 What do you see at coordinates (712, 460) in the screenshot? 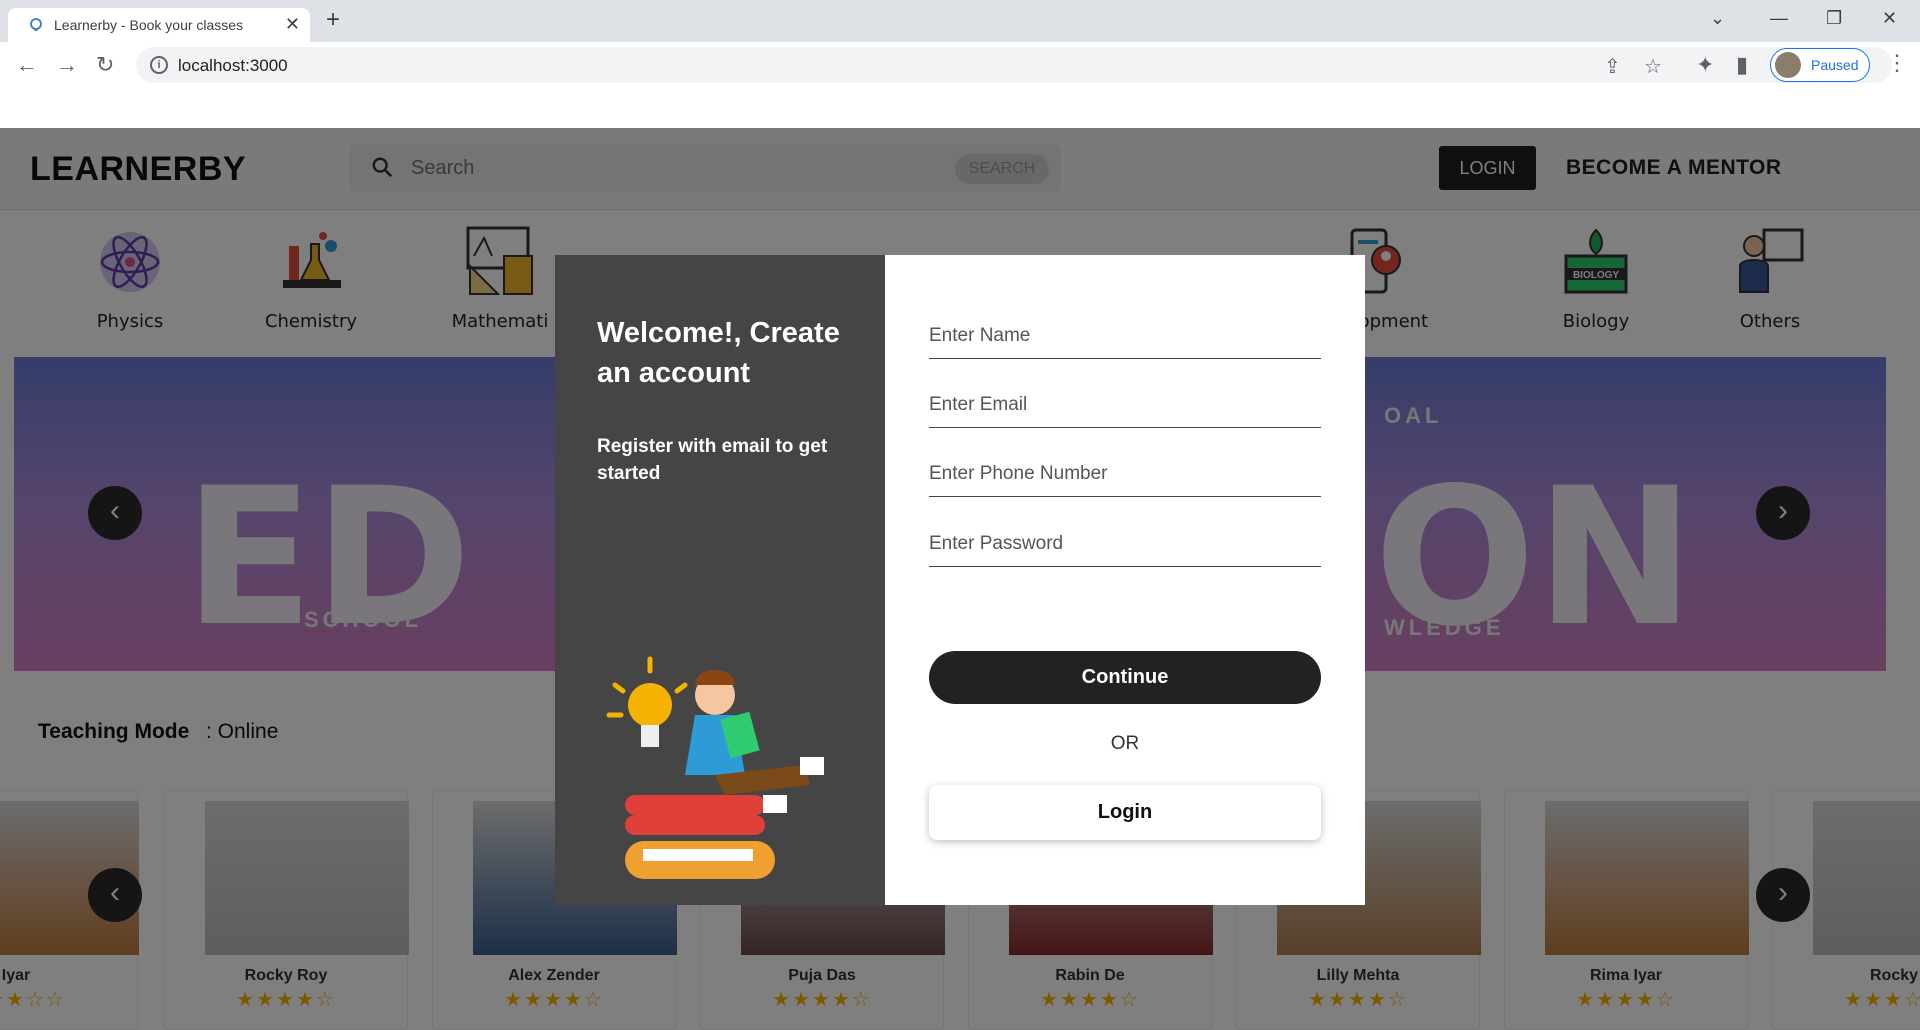
I see `welcome-subtitle: Register with email to get started` at bounding box center [712, 460].